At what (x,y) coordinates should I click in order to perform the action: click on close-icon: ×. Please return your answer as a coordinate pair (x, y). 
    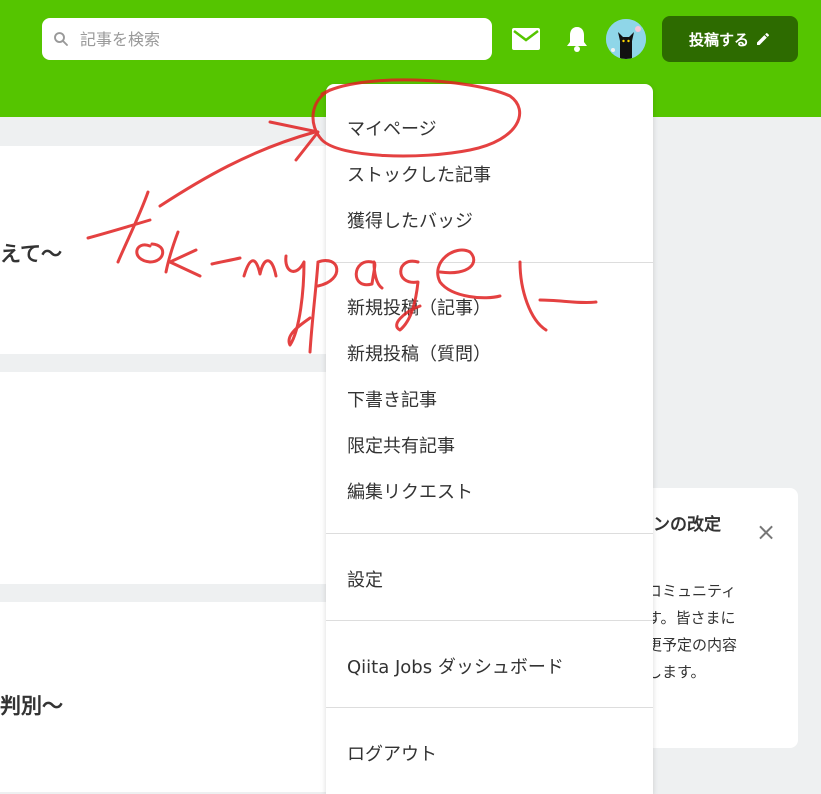
    Looking at the image, I should click on (766, 532).